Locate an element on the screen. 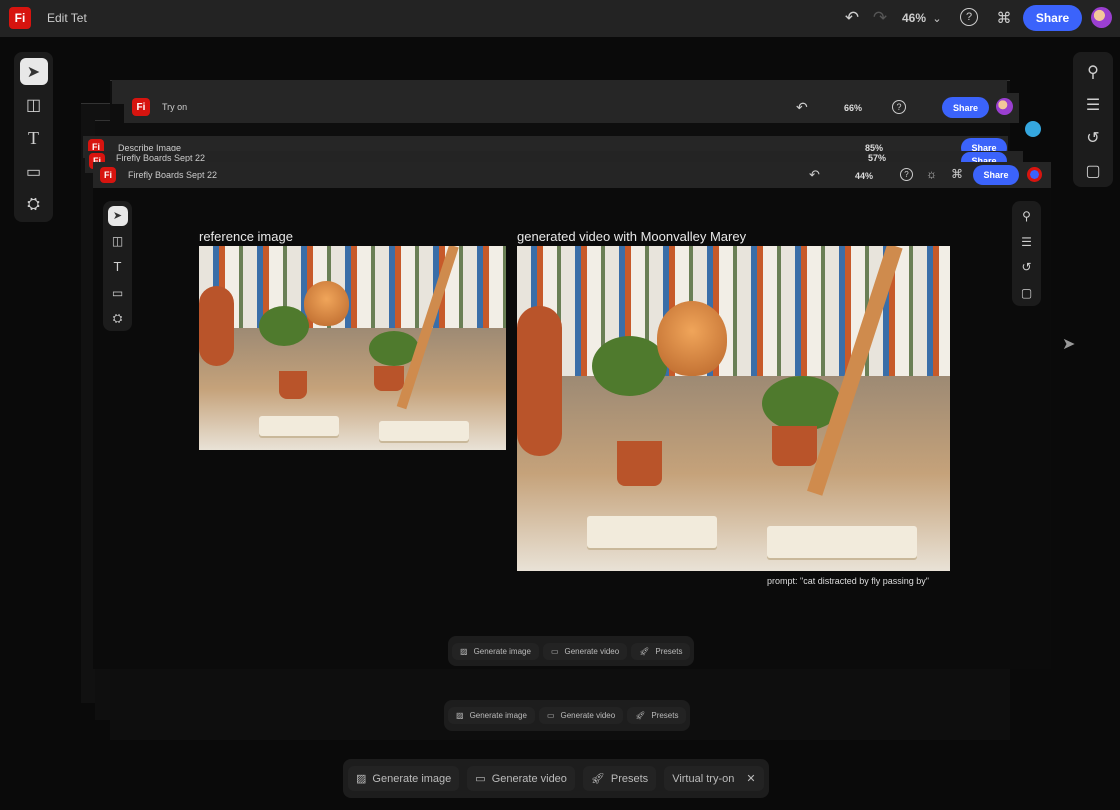 The width and height of the screenshot is (1120, 810). left-toolbar: ➤ ◫ T ▭ ⛭ is located at coordinates (33, 137).